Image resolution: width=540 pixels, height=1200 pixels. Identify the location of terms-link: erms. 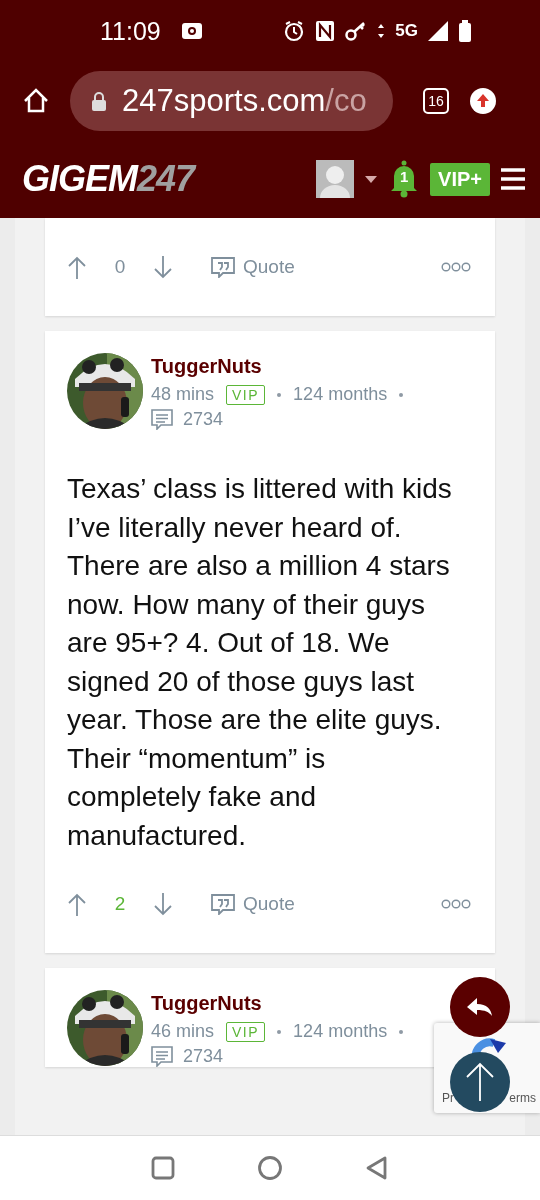
(522, 1098).